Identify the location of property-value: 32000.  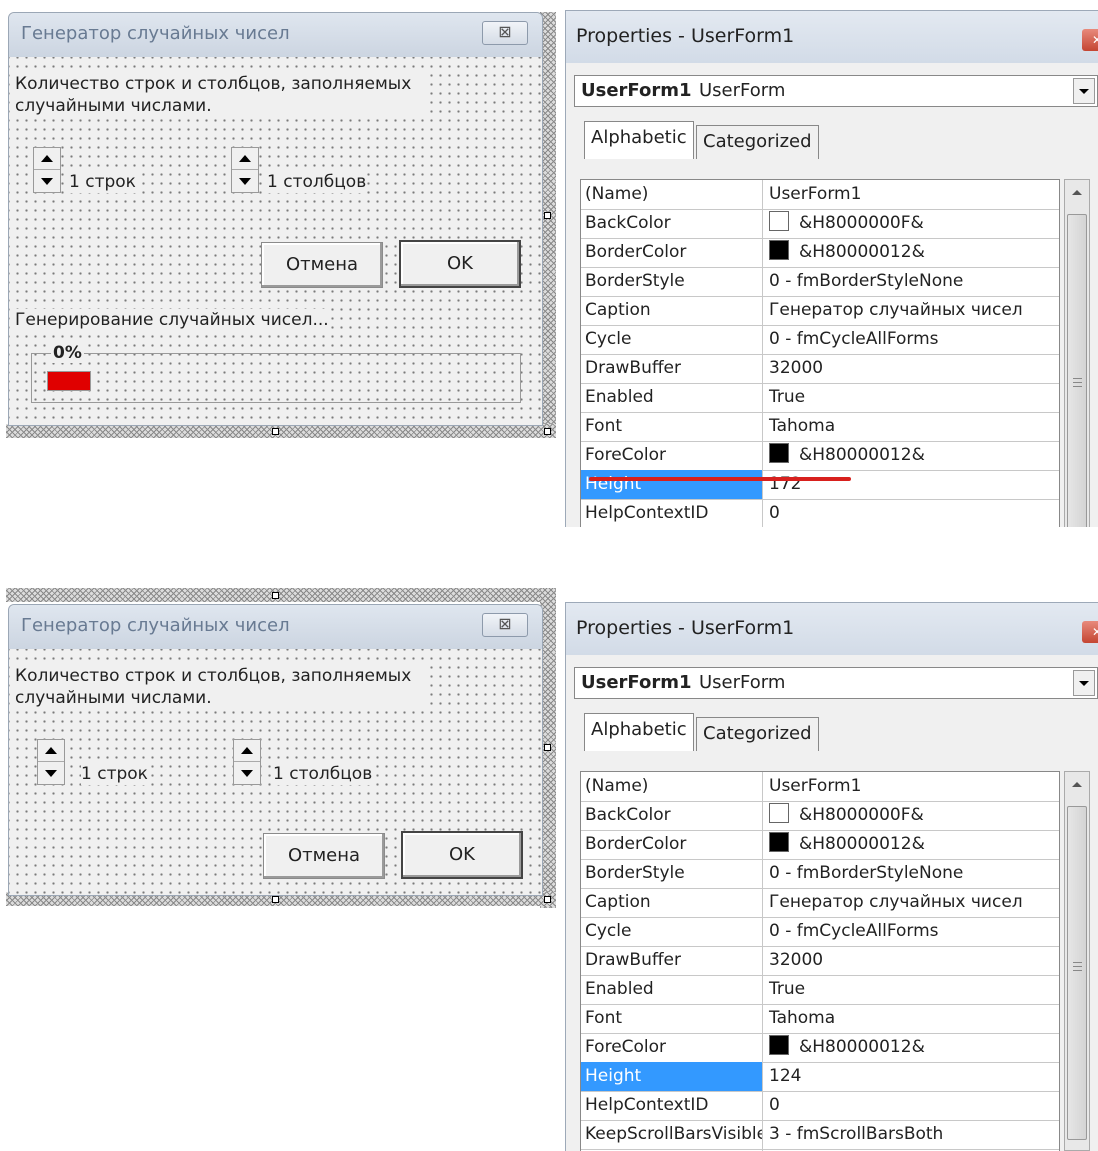
(911, 368).